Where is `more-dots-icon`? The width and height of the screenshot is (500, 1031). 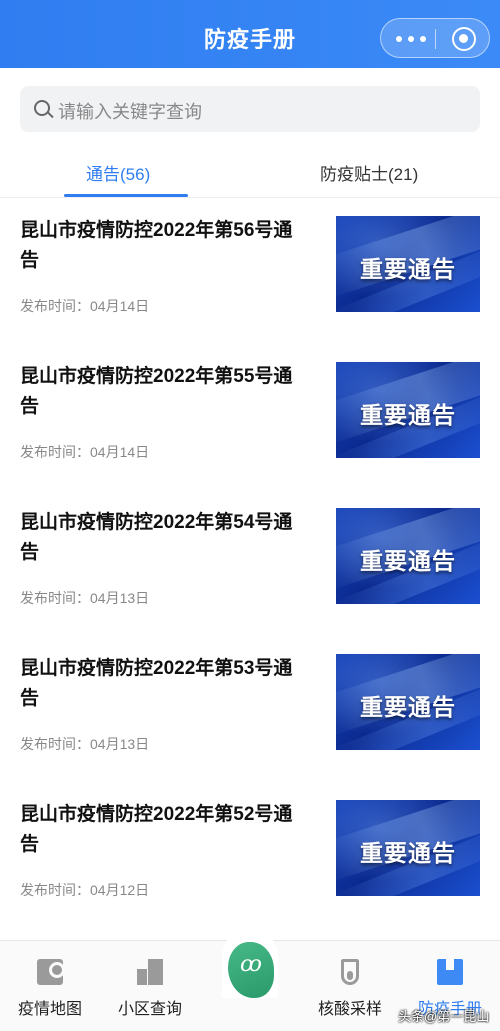
more-dots-icon is located at coordinates (411, 39).